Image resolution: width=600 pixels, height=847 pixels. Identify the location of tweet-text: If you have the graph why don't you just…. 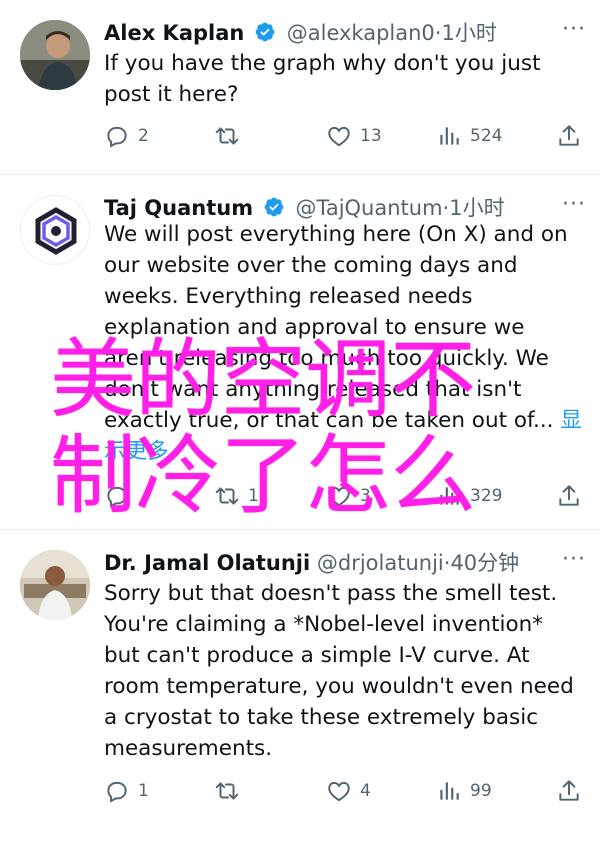
(344, 79).